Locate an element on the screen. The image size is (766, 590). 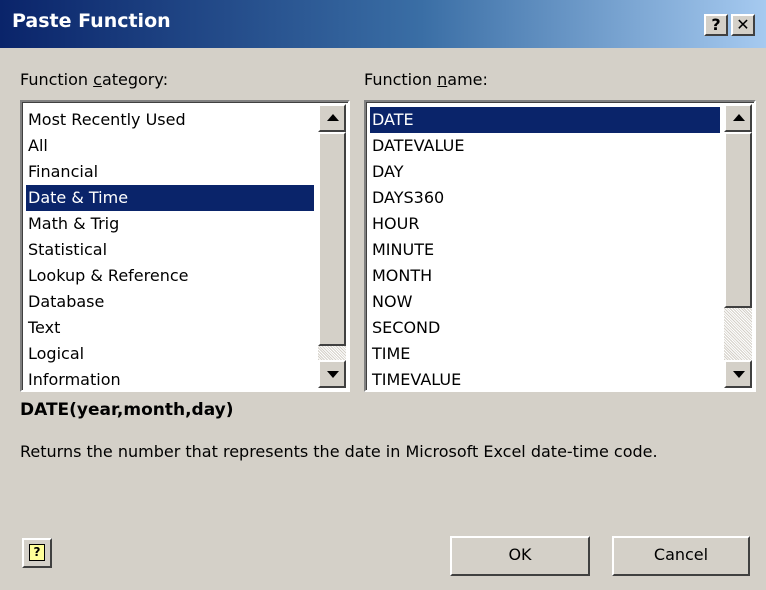
help-icon: ? is located at coordinates (716, 24).